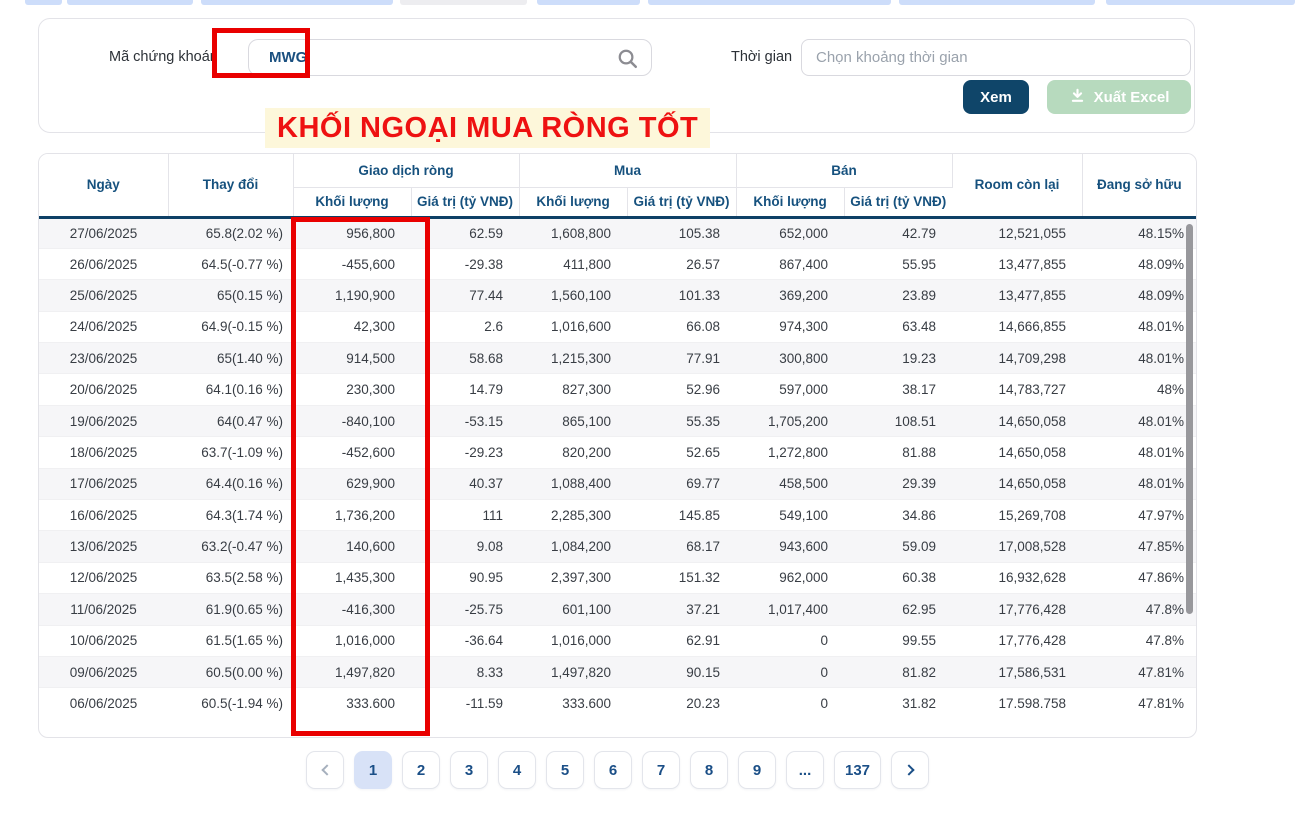 The width and height of the screenshot is (1295, 825). Describe the element at coordinates (790, 546) in the screenshot. I see `cell-sell-volume: 943,600` at that location.